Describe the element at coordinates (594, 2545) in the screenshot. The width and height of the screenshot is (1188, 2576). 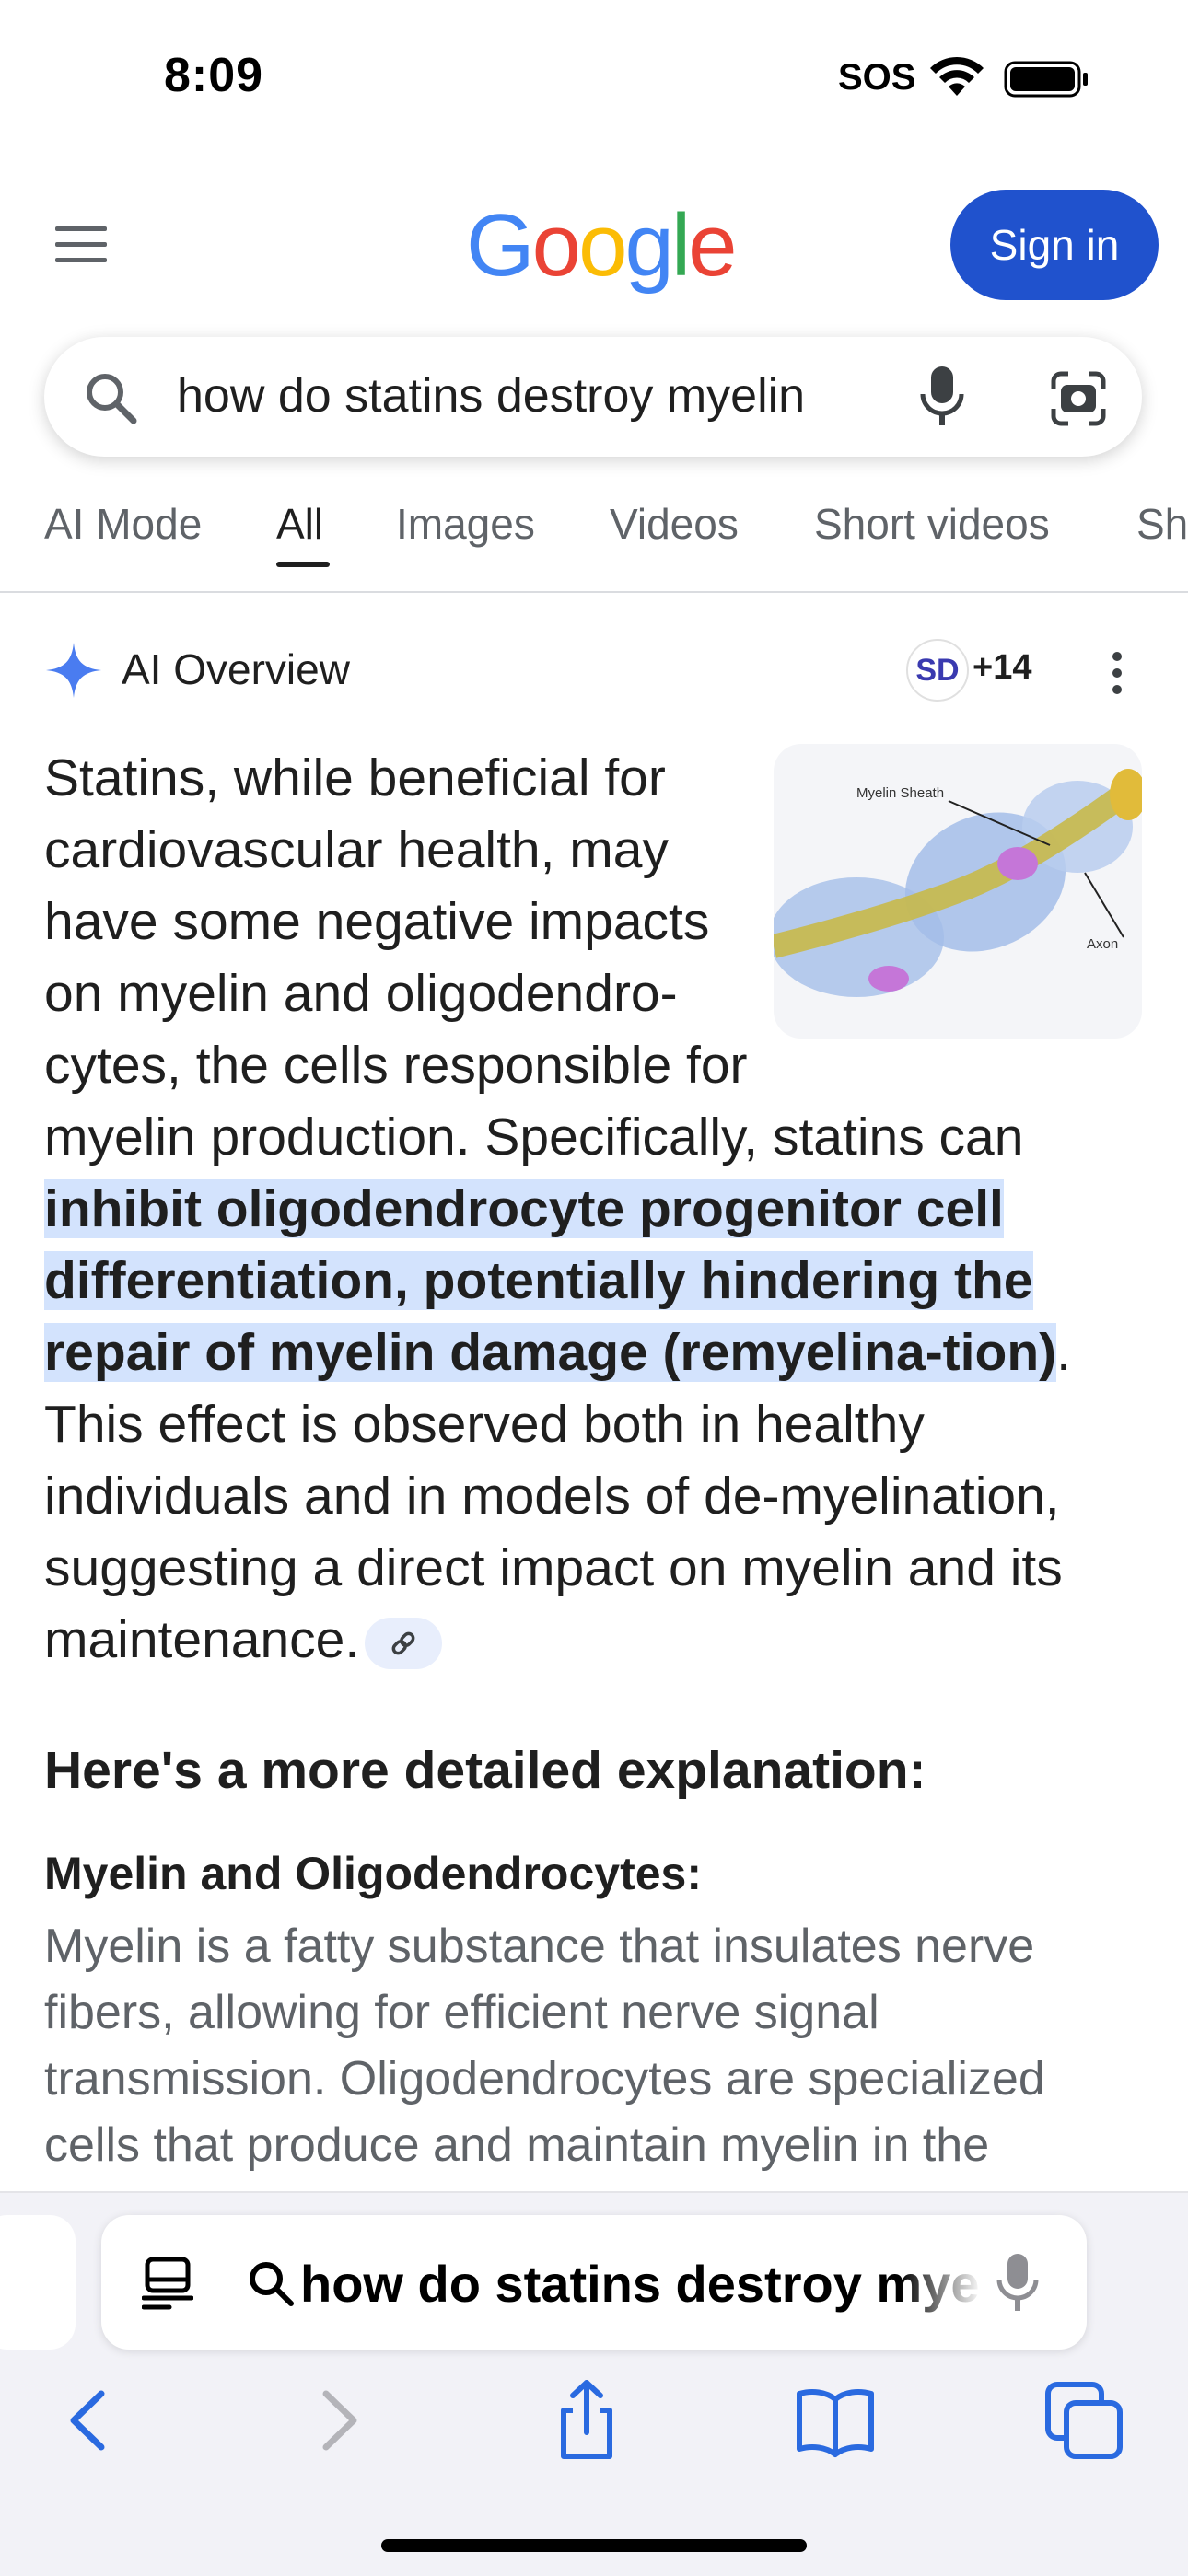
I see `home-indicator` at that location.